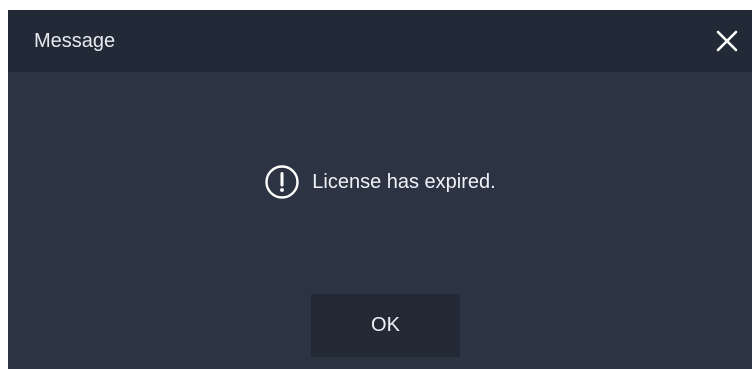 The image size is (752, 369). What do you see at coordinates (404, 182) in the screenshot?
I see `message-text: License has expired.` at bounding box center [404, 182].